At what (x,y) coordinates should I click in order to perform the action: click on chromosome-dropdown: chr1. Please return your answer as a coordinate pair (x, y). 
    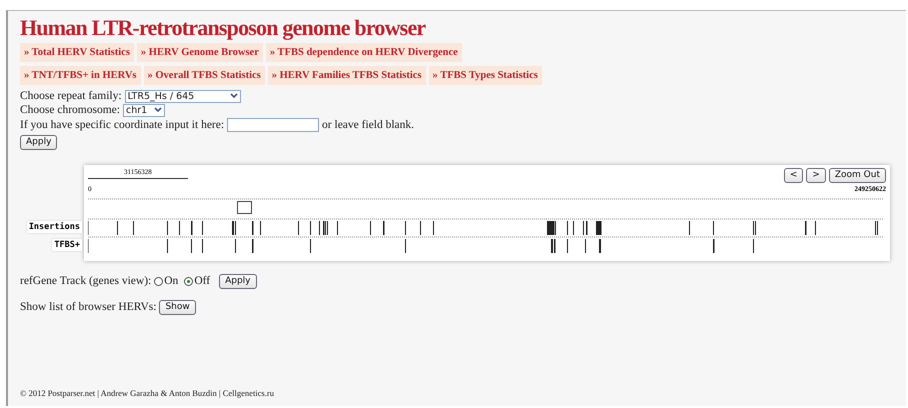
    Looking at the image, I should click on (143, 110).